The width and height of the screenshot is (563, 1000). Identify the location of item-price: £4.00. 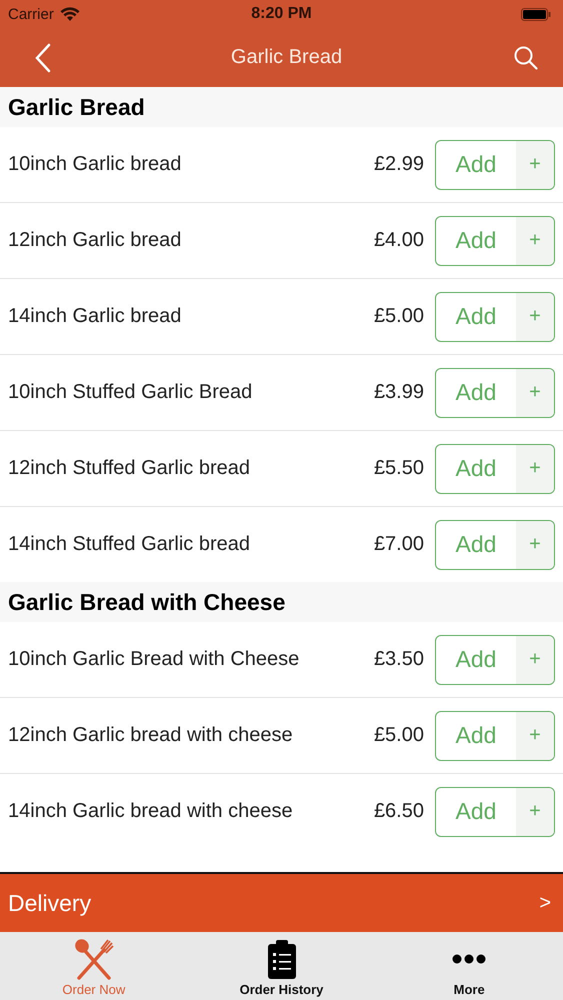
(399, 240).